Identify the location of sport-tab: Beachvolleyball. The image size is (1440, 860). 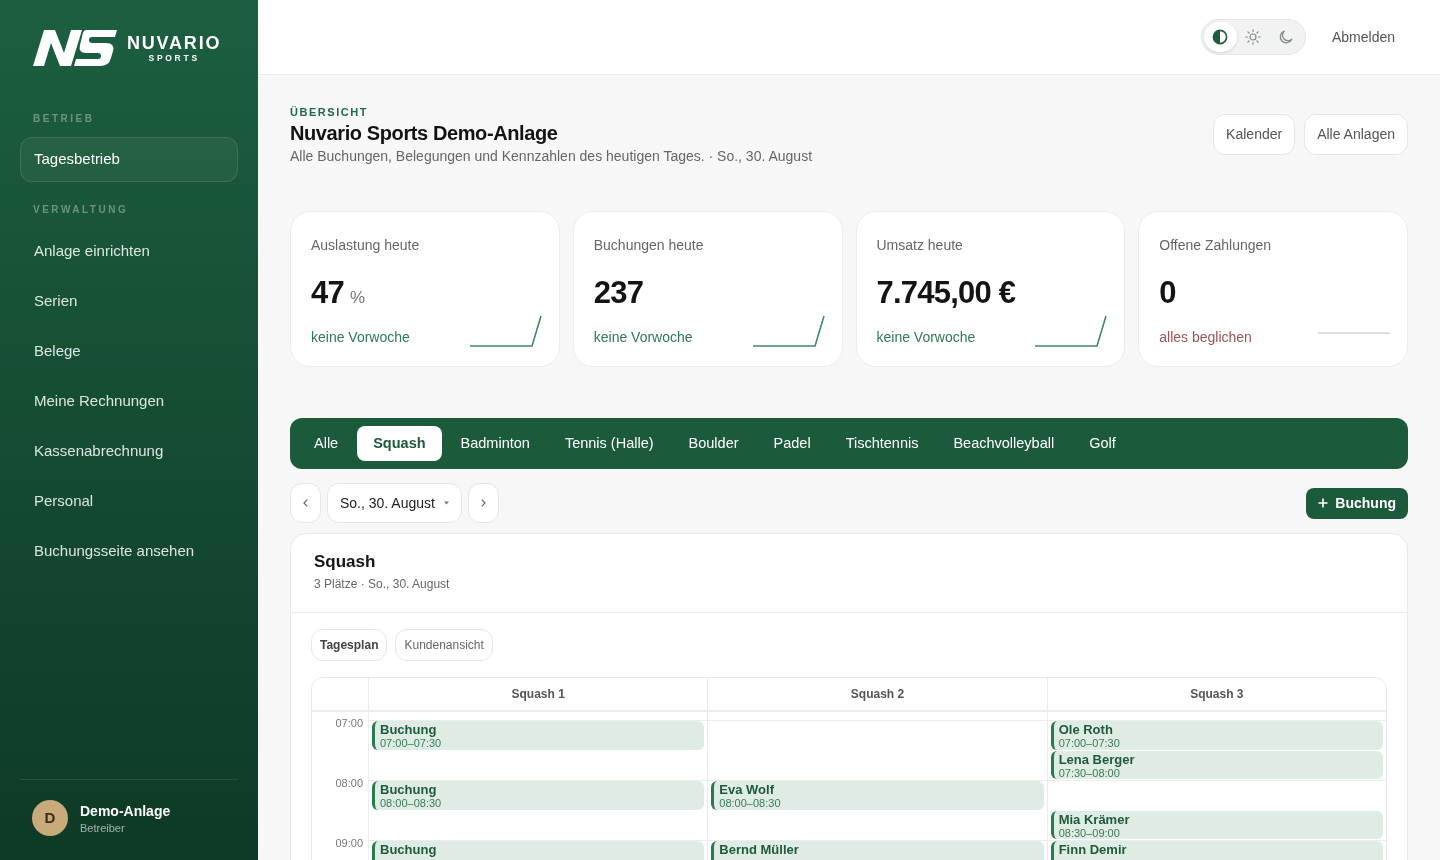
(1004, 443).